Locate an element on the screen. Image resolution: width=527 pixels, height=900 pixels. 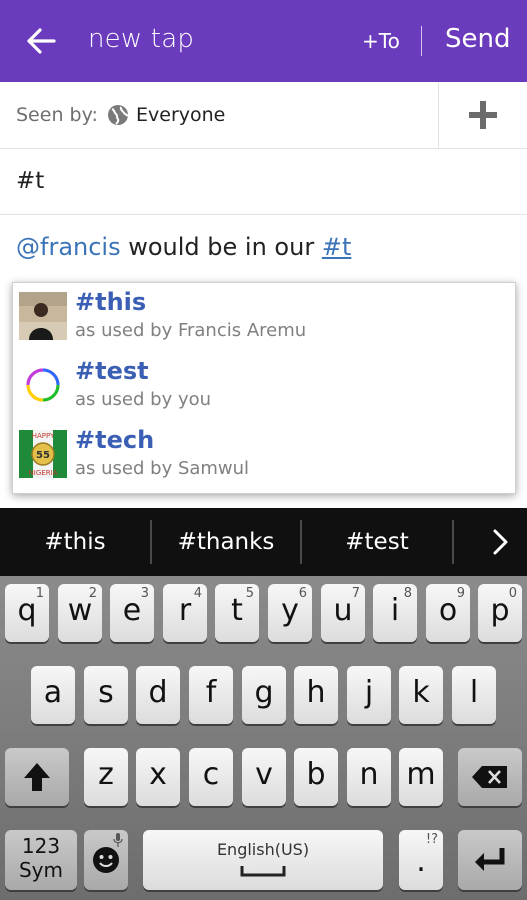
backspace-key is located at coordinates (490, 777).